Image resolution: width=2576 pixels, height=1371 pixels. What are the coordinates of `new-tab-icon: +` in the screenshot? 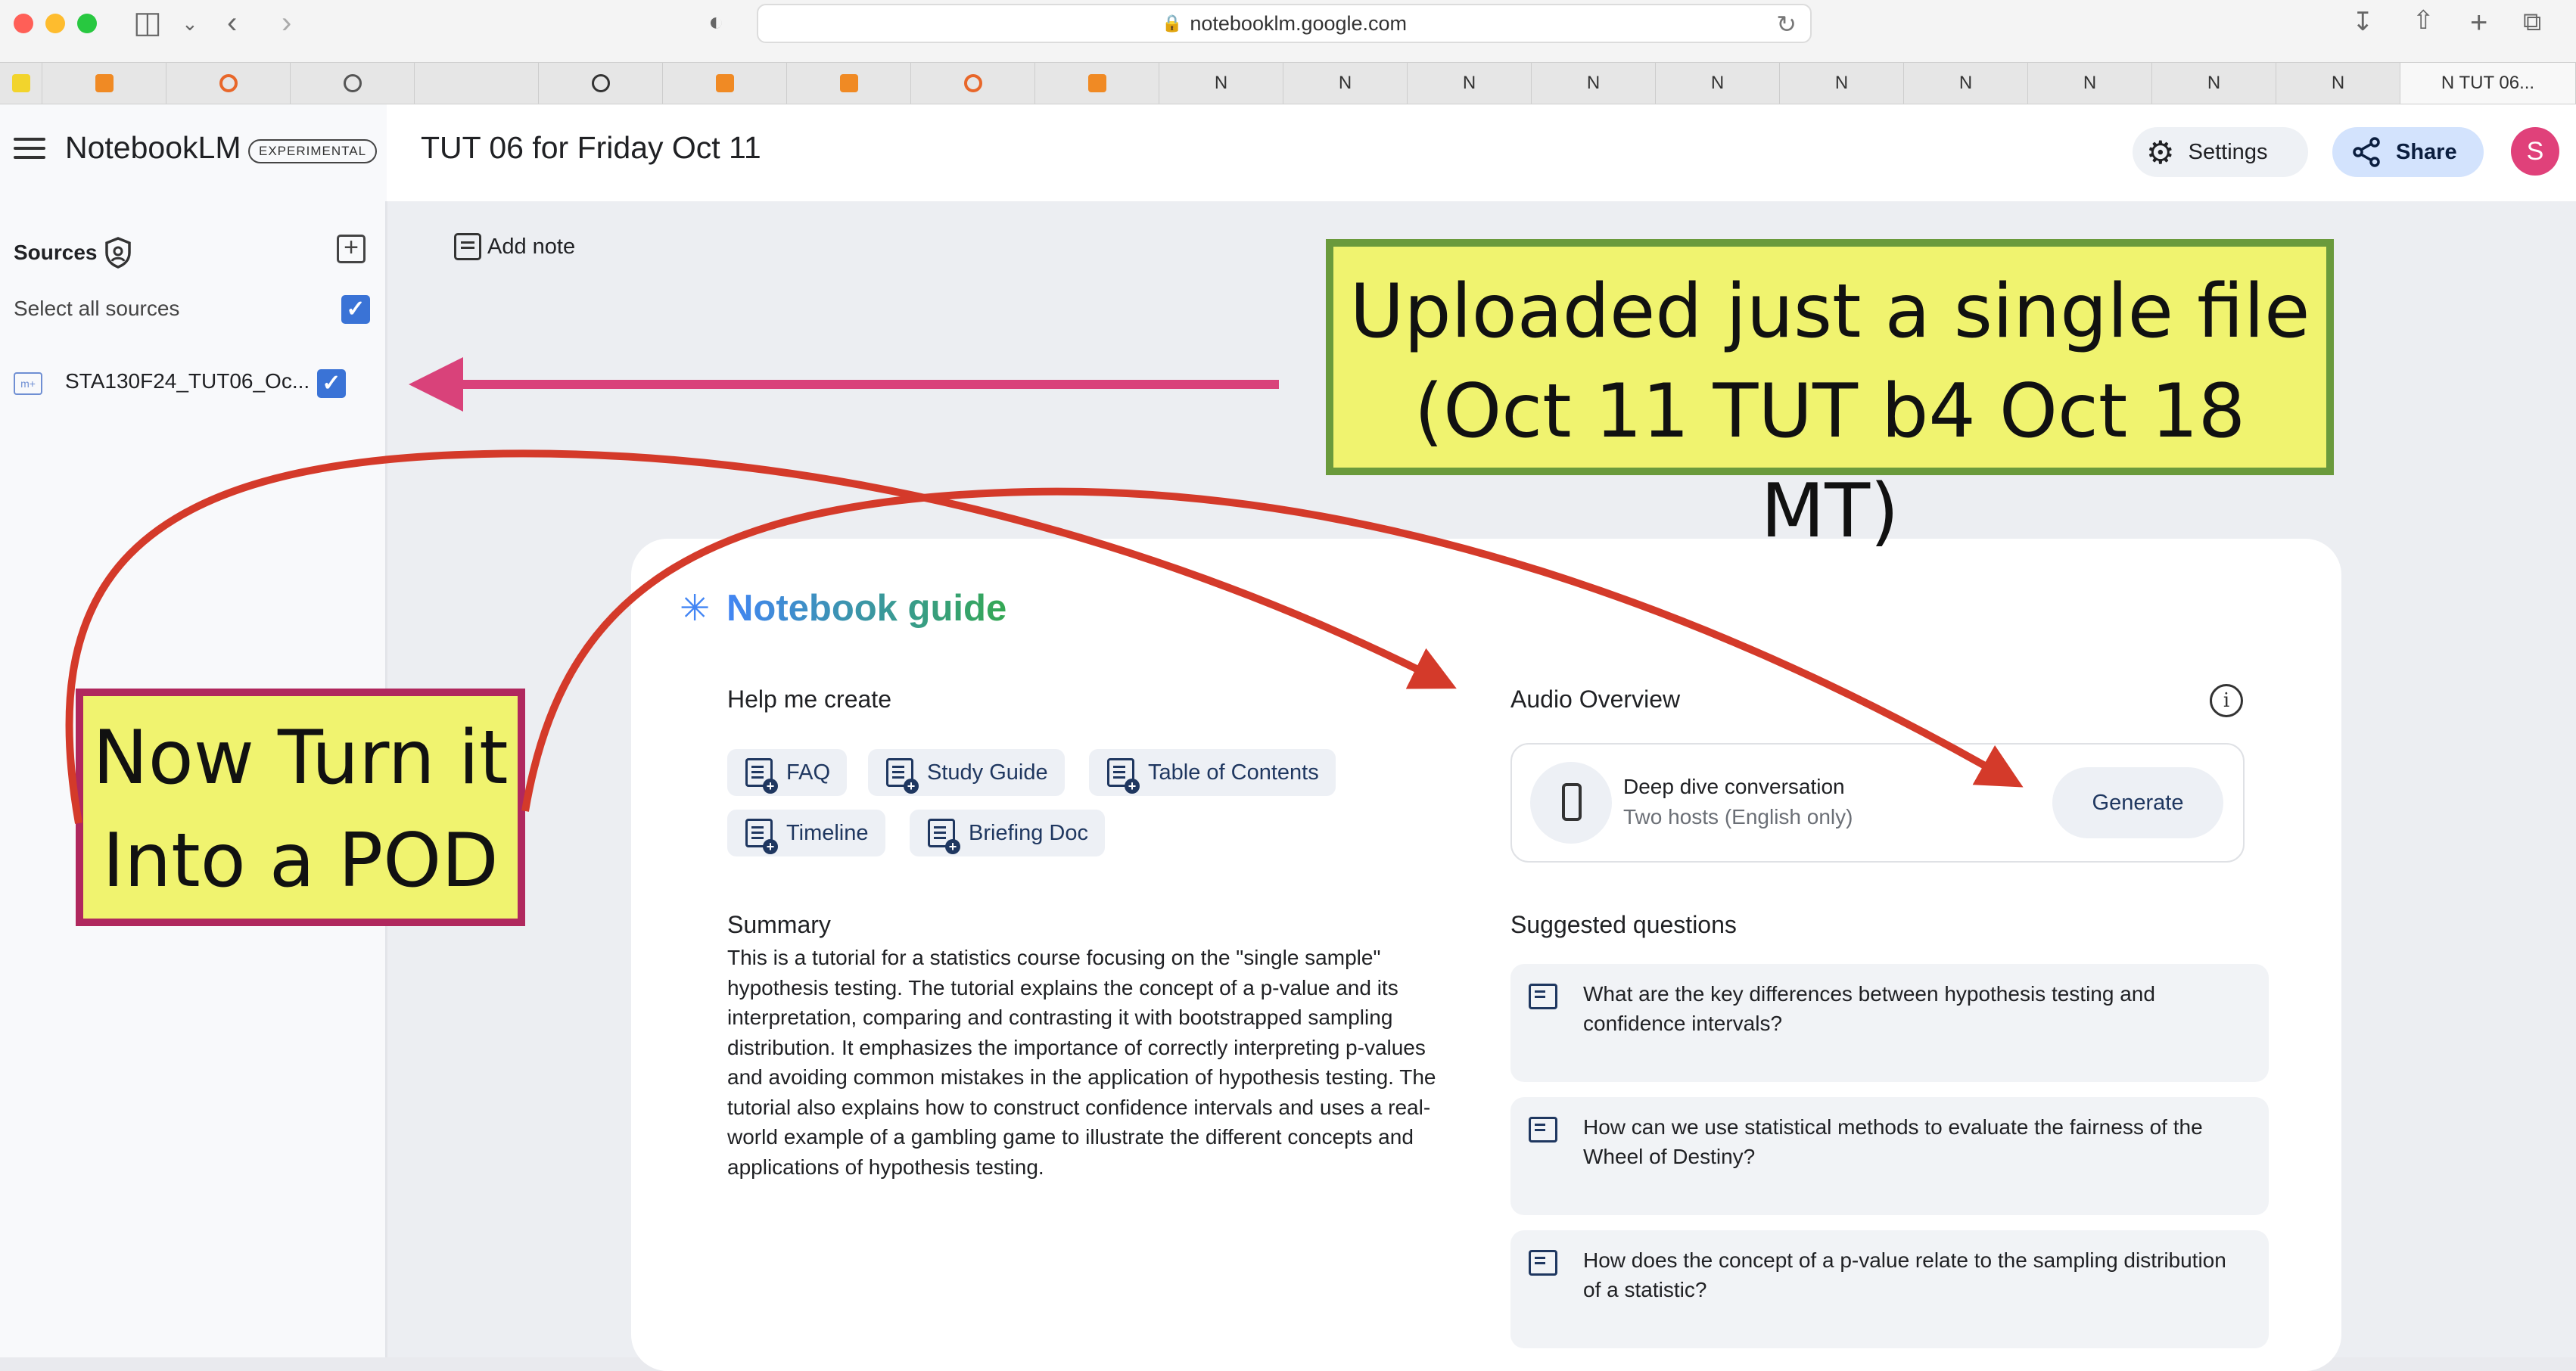 It's located at (2478, 23).